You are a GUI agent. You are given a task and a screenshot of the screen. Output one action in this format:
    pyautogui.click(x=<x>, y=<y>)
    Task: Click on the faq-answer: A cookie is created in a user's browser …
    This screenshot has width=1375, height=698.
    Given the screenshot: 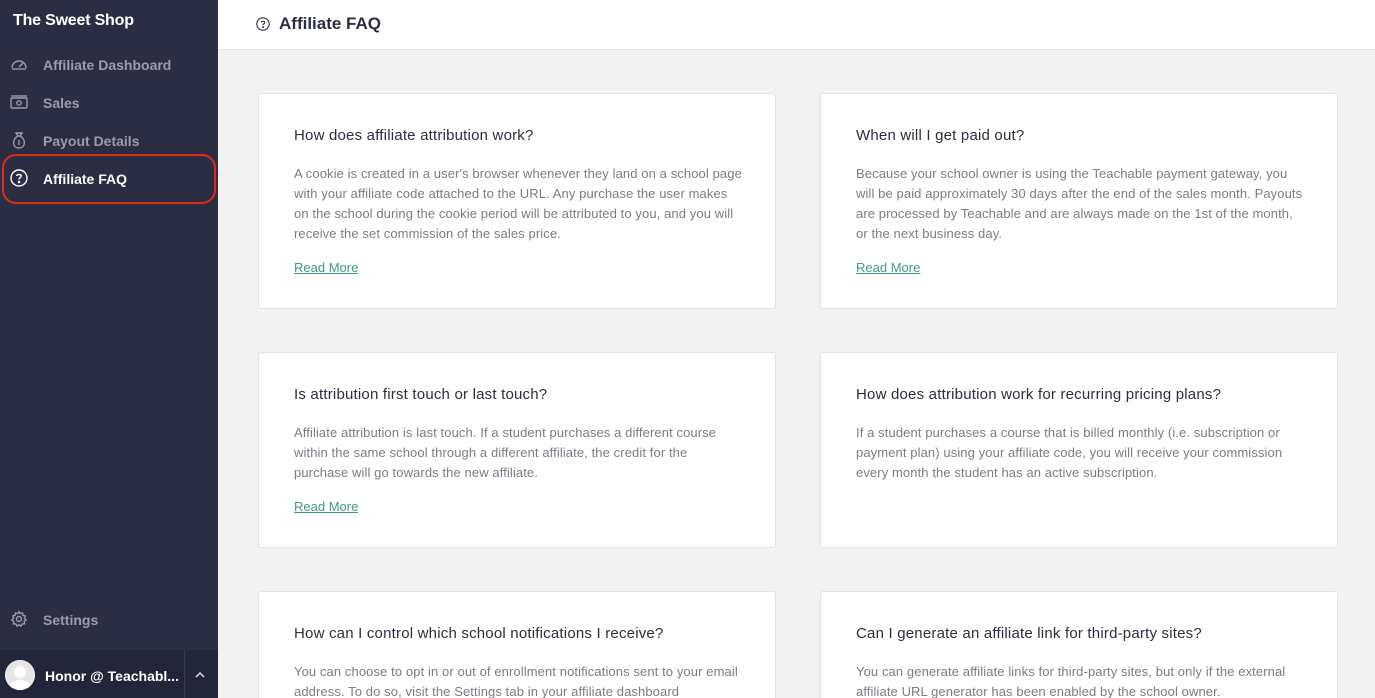 What is the action you would take?
    pyautogui.click(x=518, y=203)
    